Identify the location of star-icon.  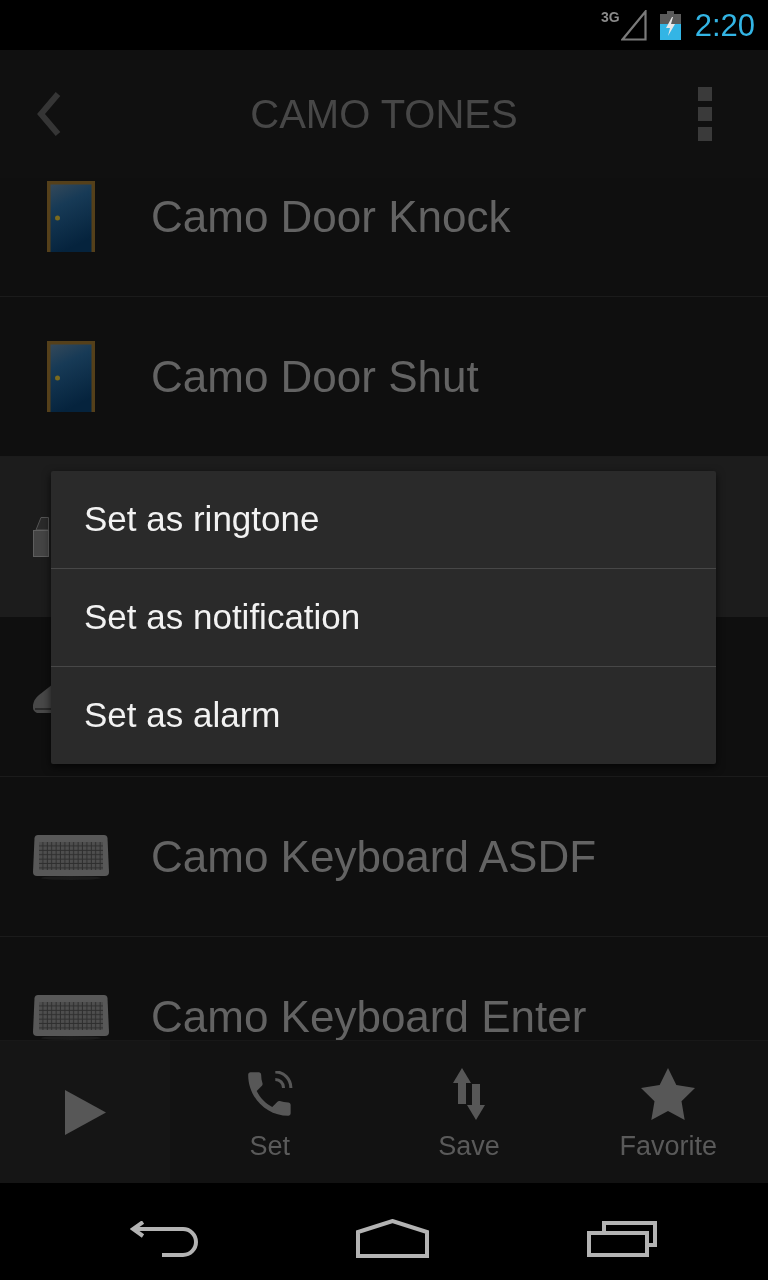
(668, 1094).